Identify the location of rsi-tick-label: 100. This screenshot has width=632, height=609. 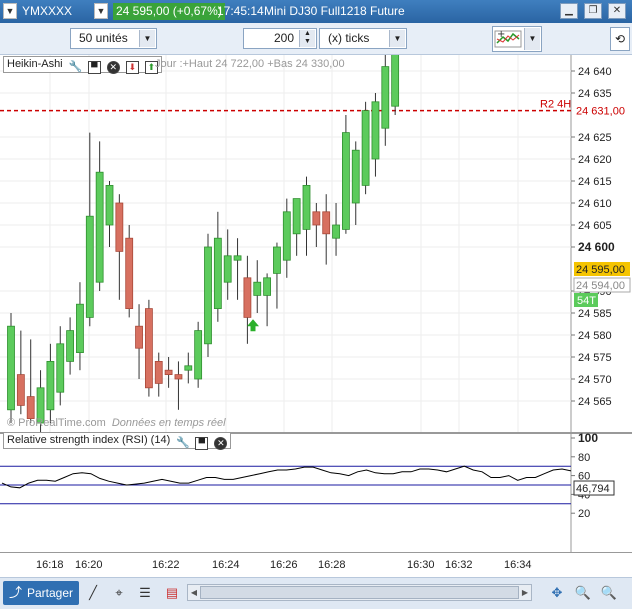
(588, 438).